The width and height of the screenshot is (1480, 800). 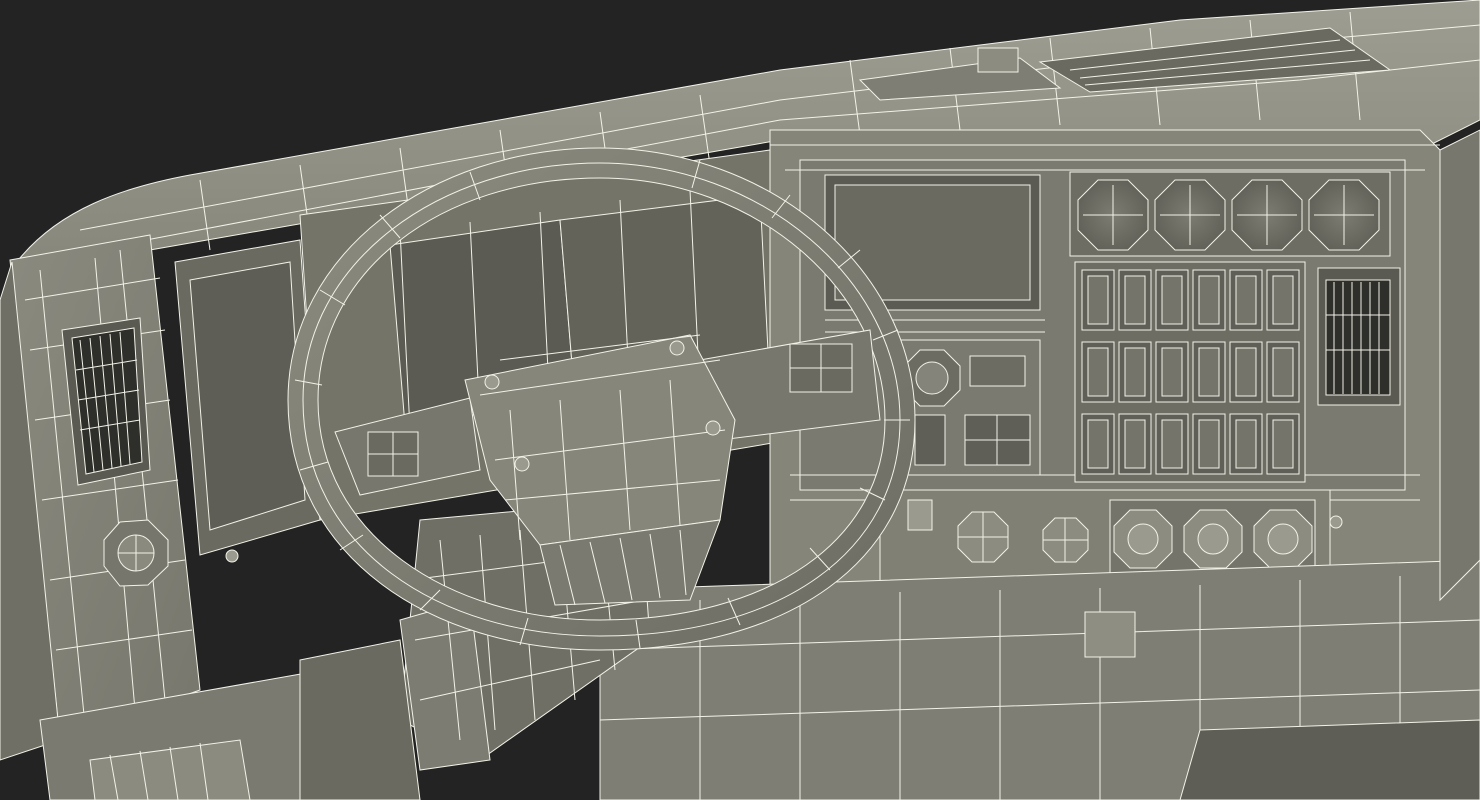 What do you see at coordinates (1190, 372) in the screenshot?
I see `rocker-switch-bank` at bounding box center [1190, 372].